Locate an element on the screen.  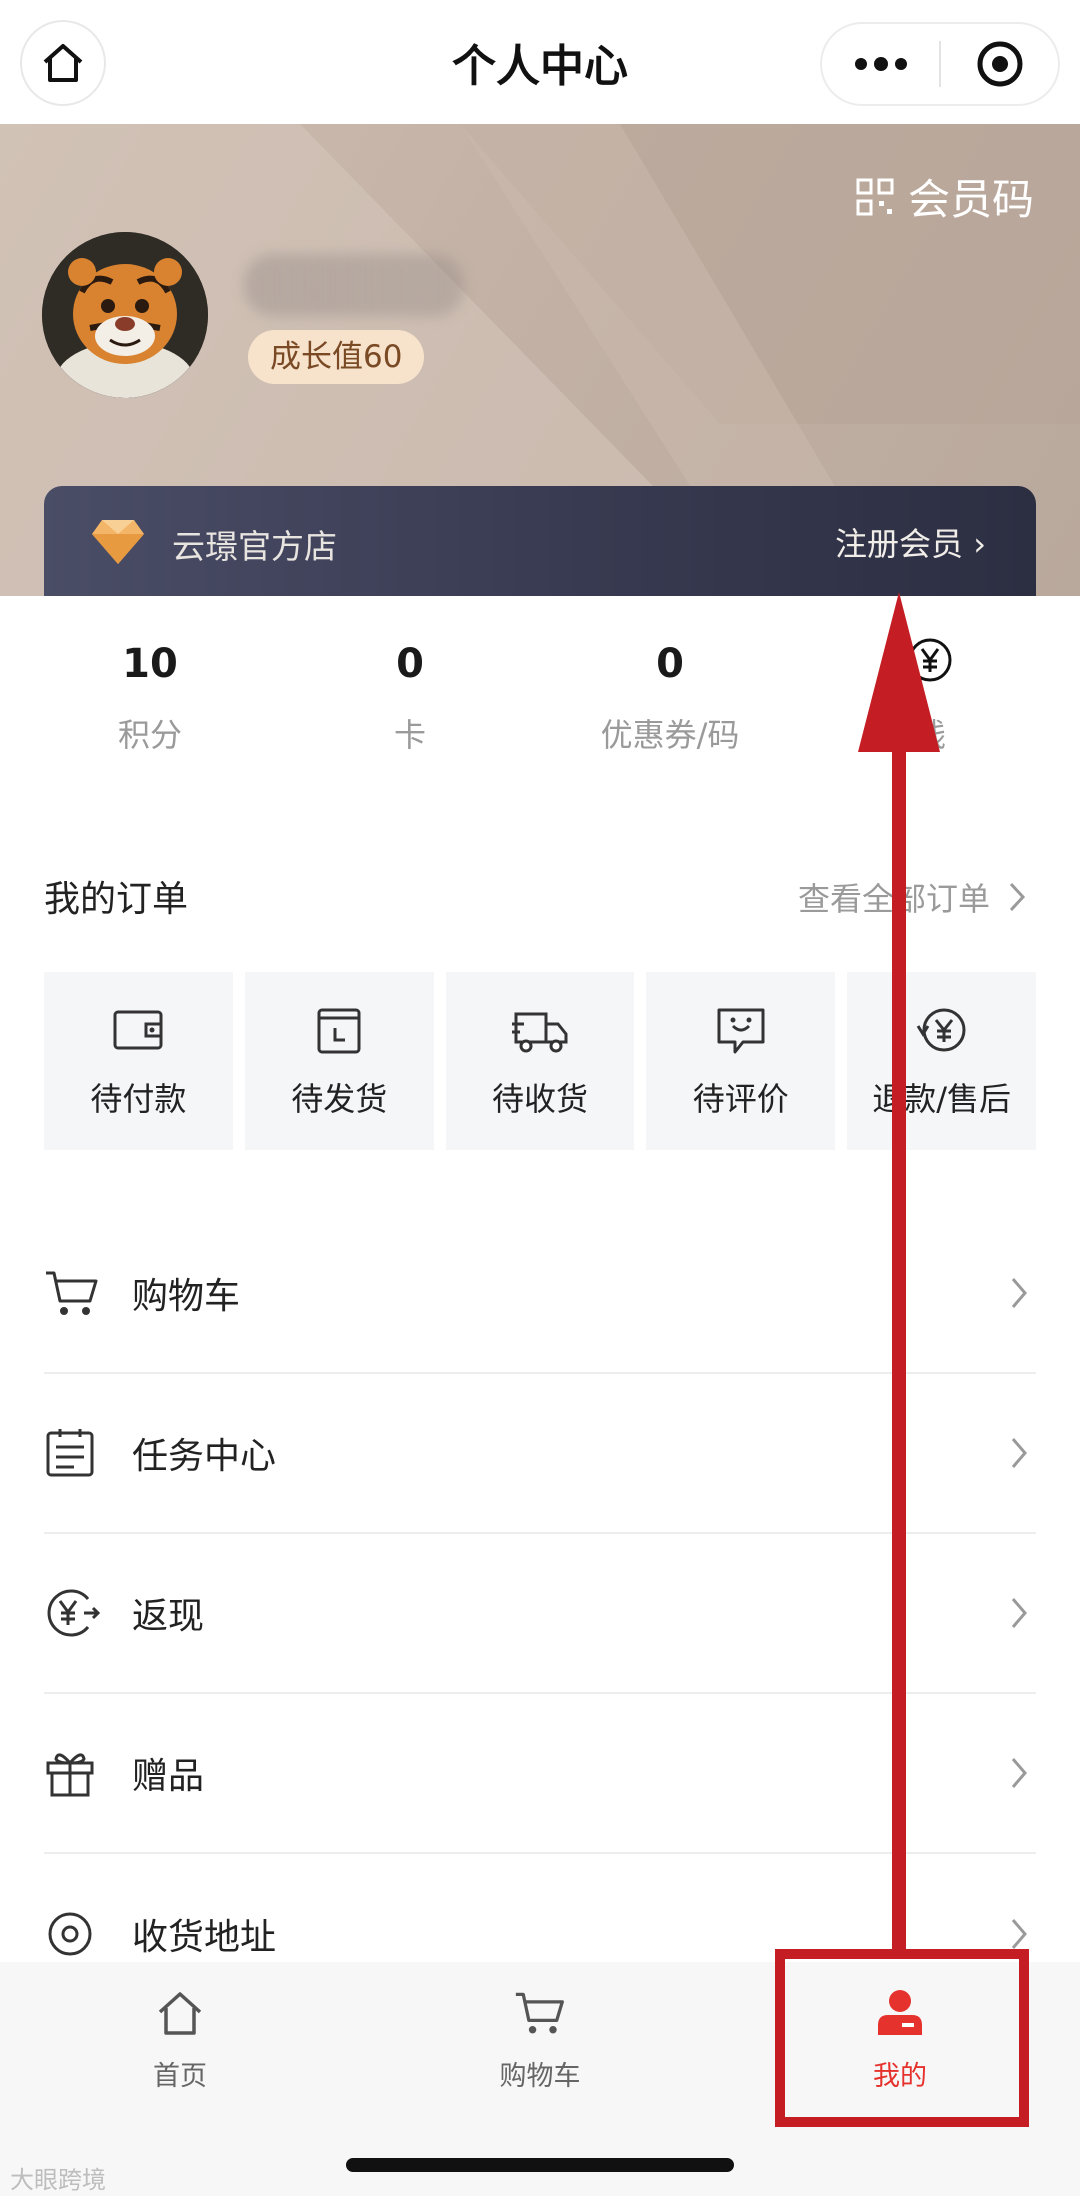
order-status-tiles: 待付款 待发货 待收货 待评价 退款/售后 is located at coordinates (540, 1061).